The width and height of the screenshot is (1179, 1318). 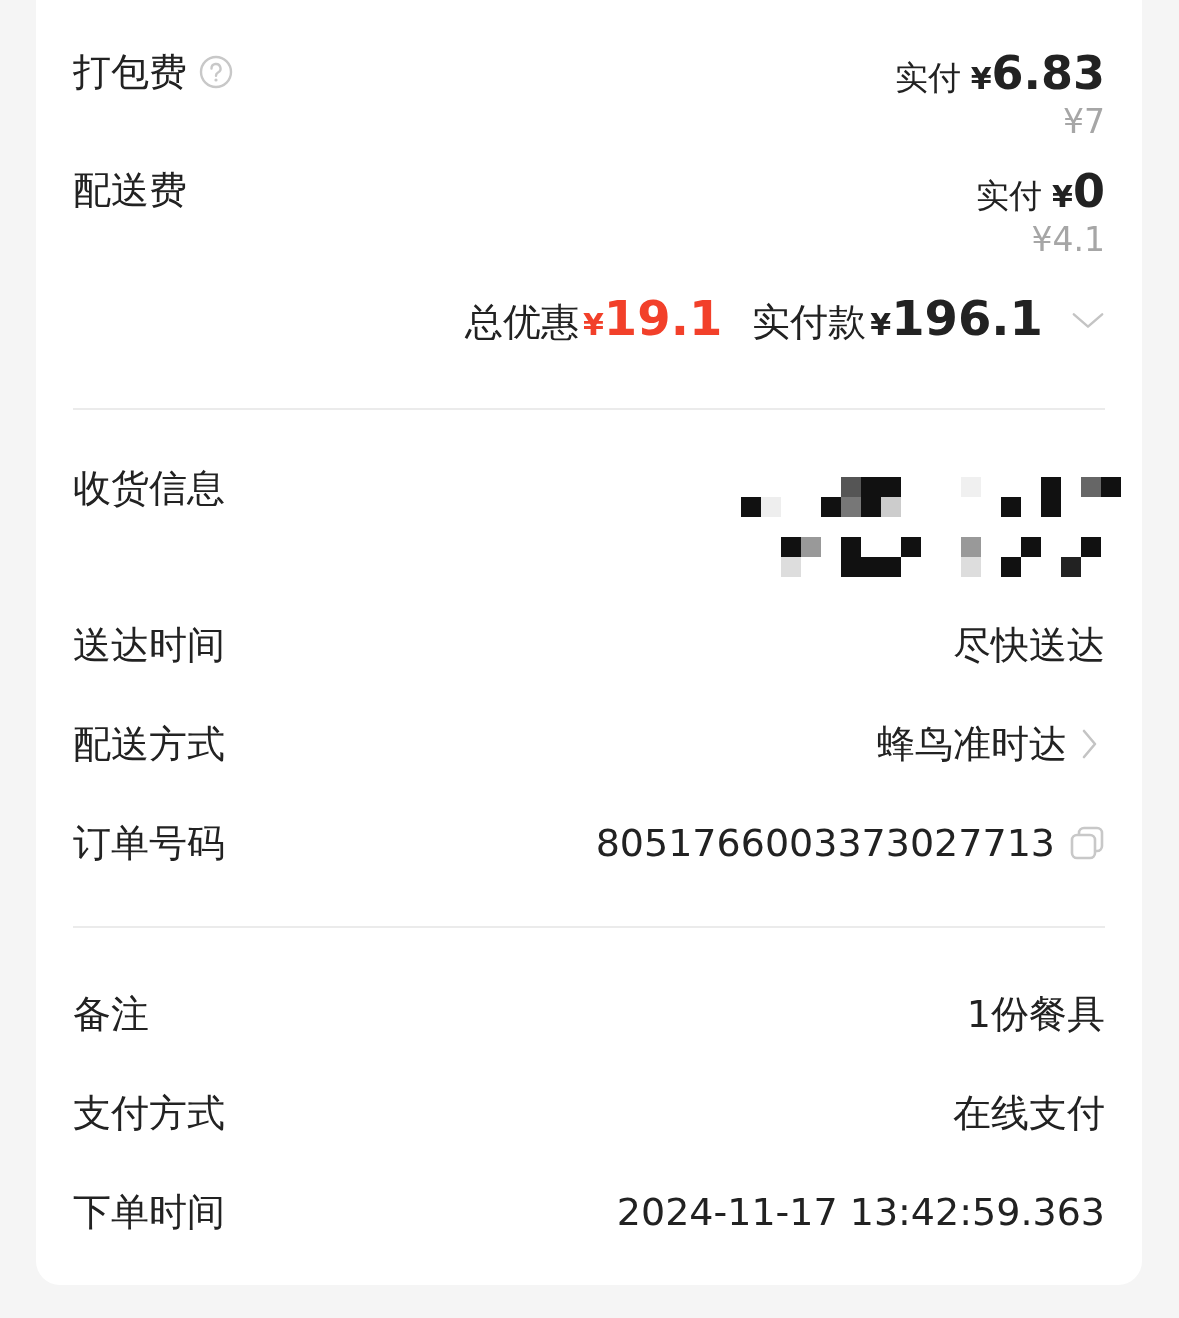 I want to click on help-icon, so click(x=216, y=72).